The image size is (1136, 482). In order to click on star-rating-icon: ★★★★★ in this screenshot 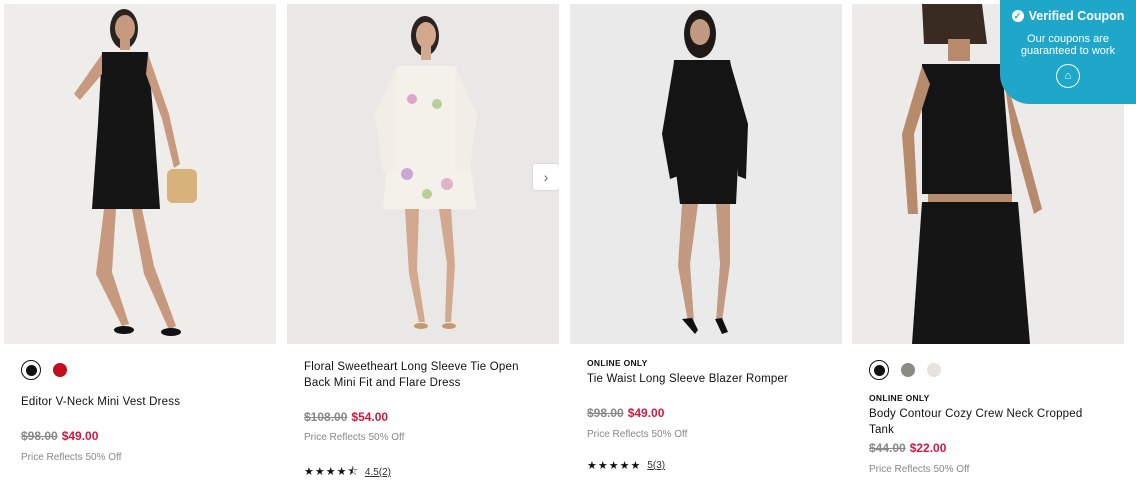, I will do `click(614, 466)`.